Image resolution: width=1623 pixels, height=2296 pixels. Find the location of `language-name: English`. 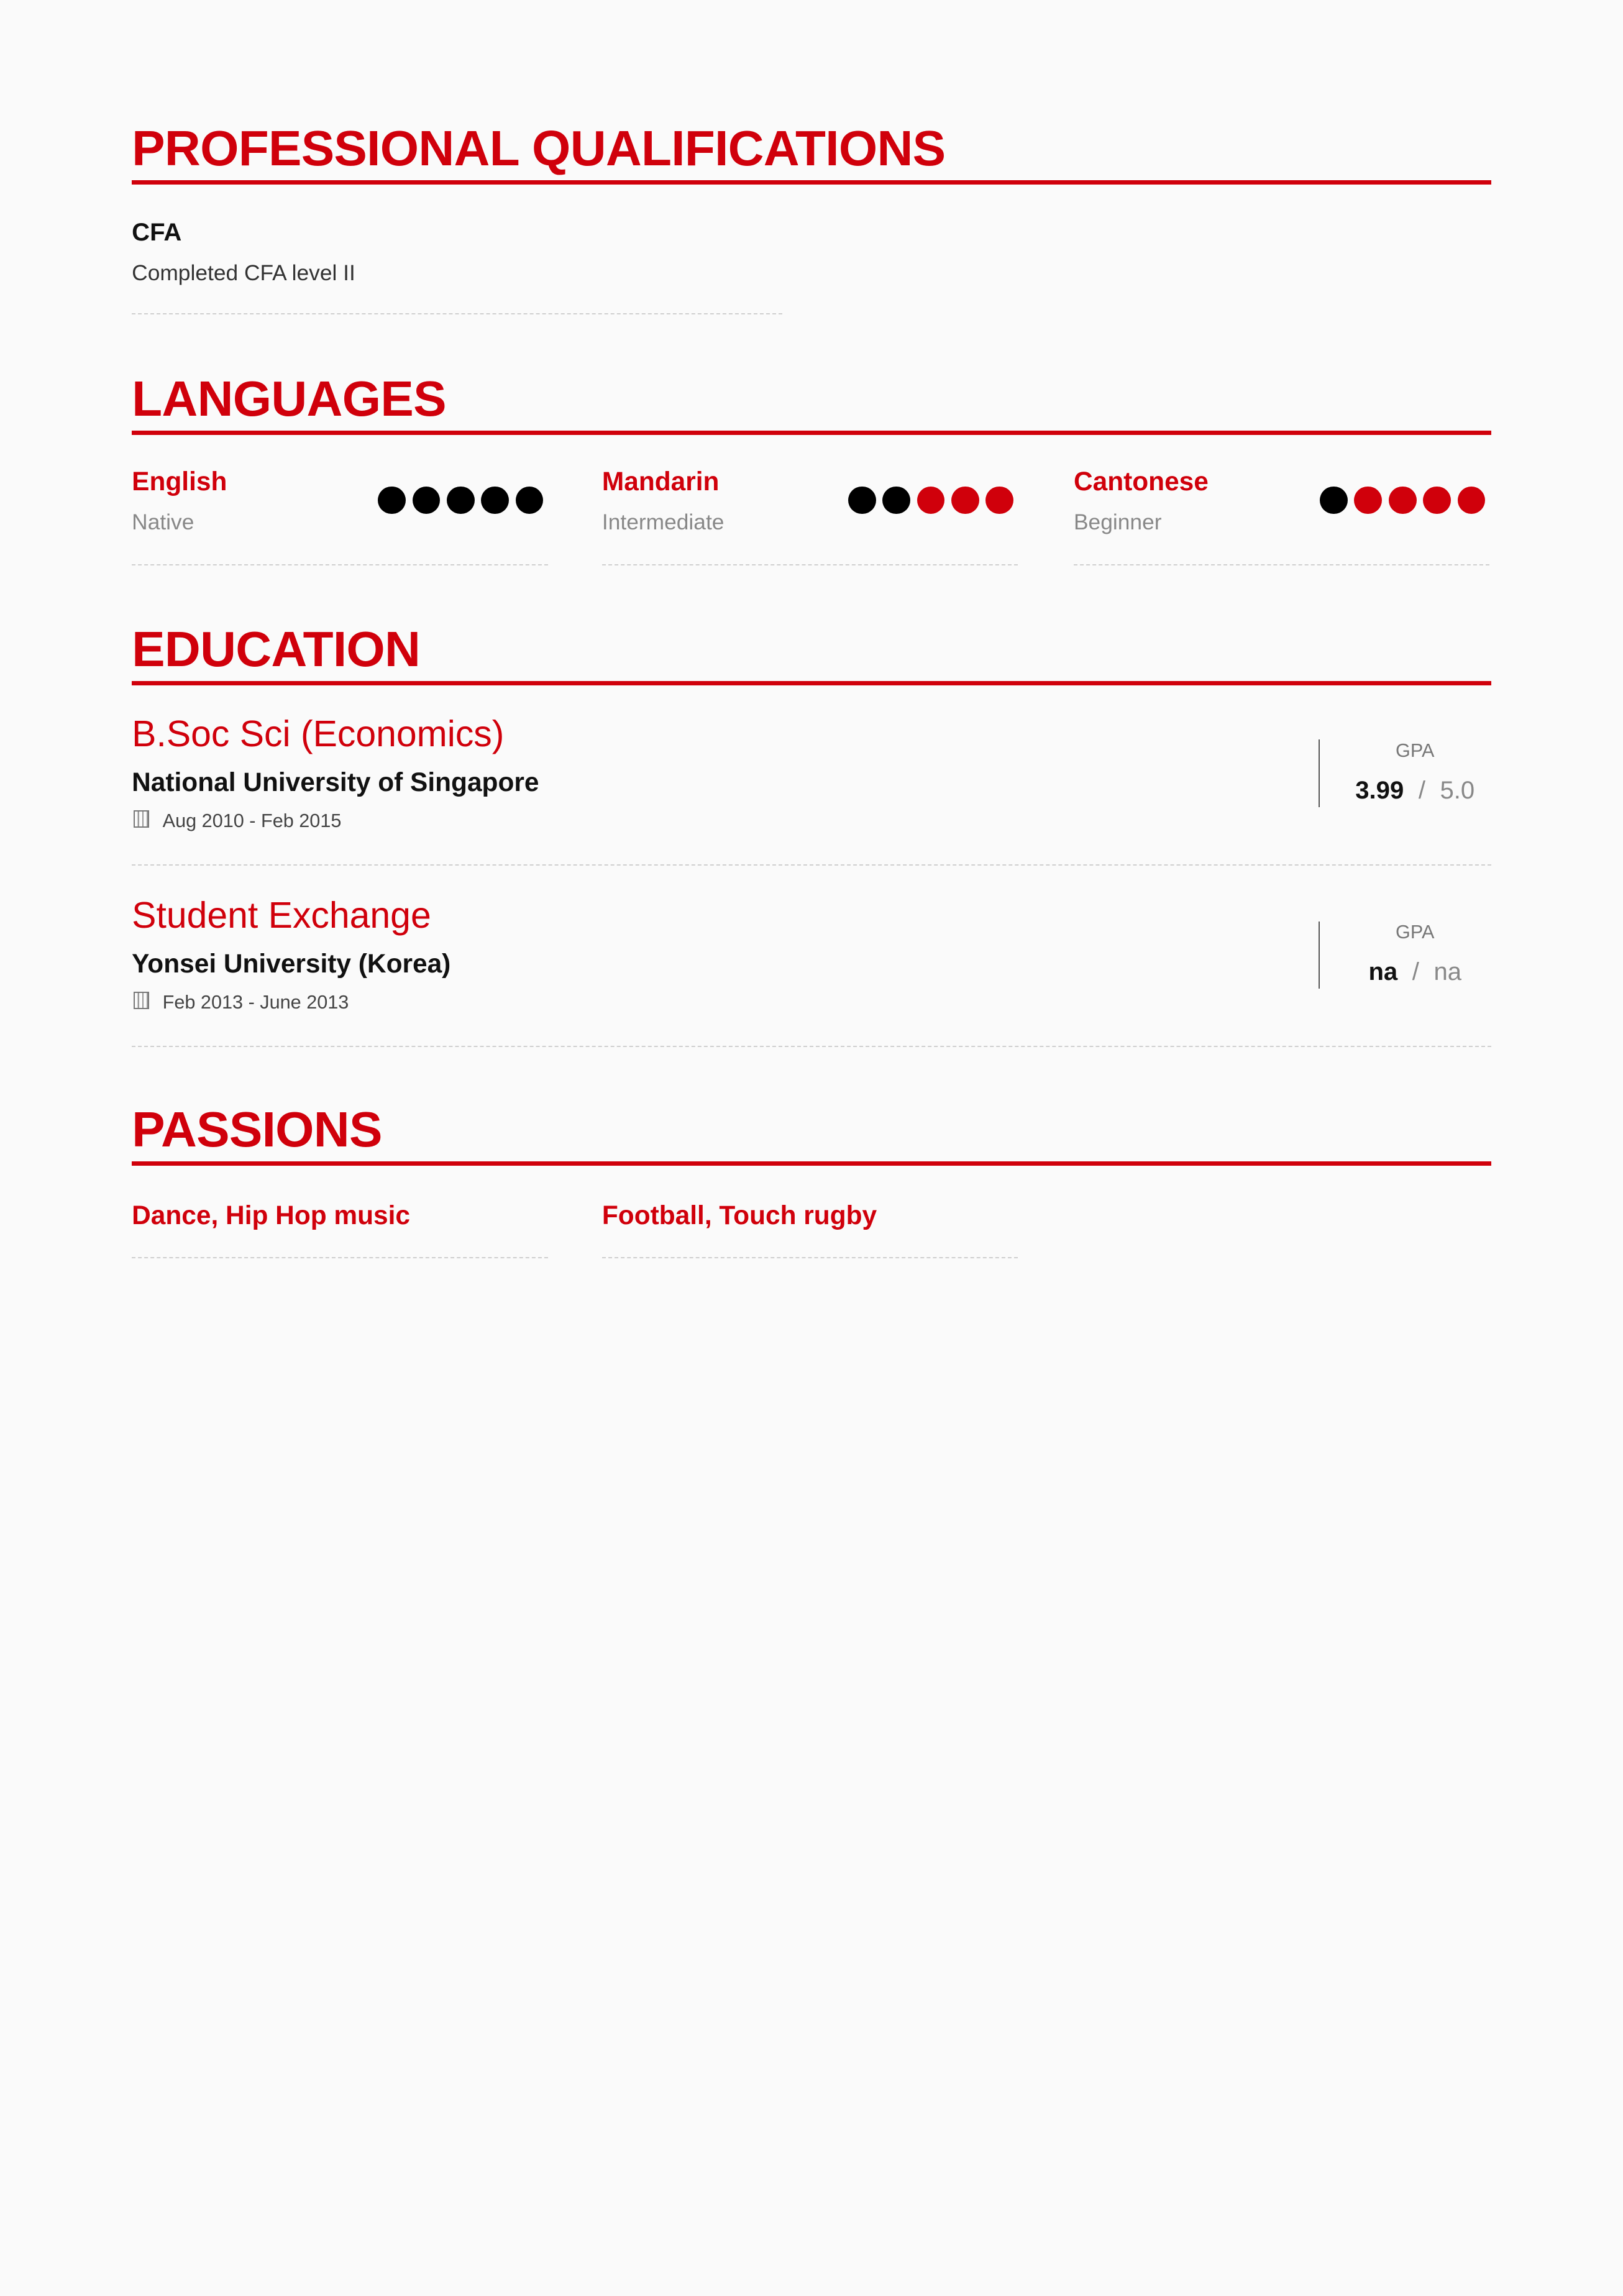

language-name: English is located at coordinates (180, 481).